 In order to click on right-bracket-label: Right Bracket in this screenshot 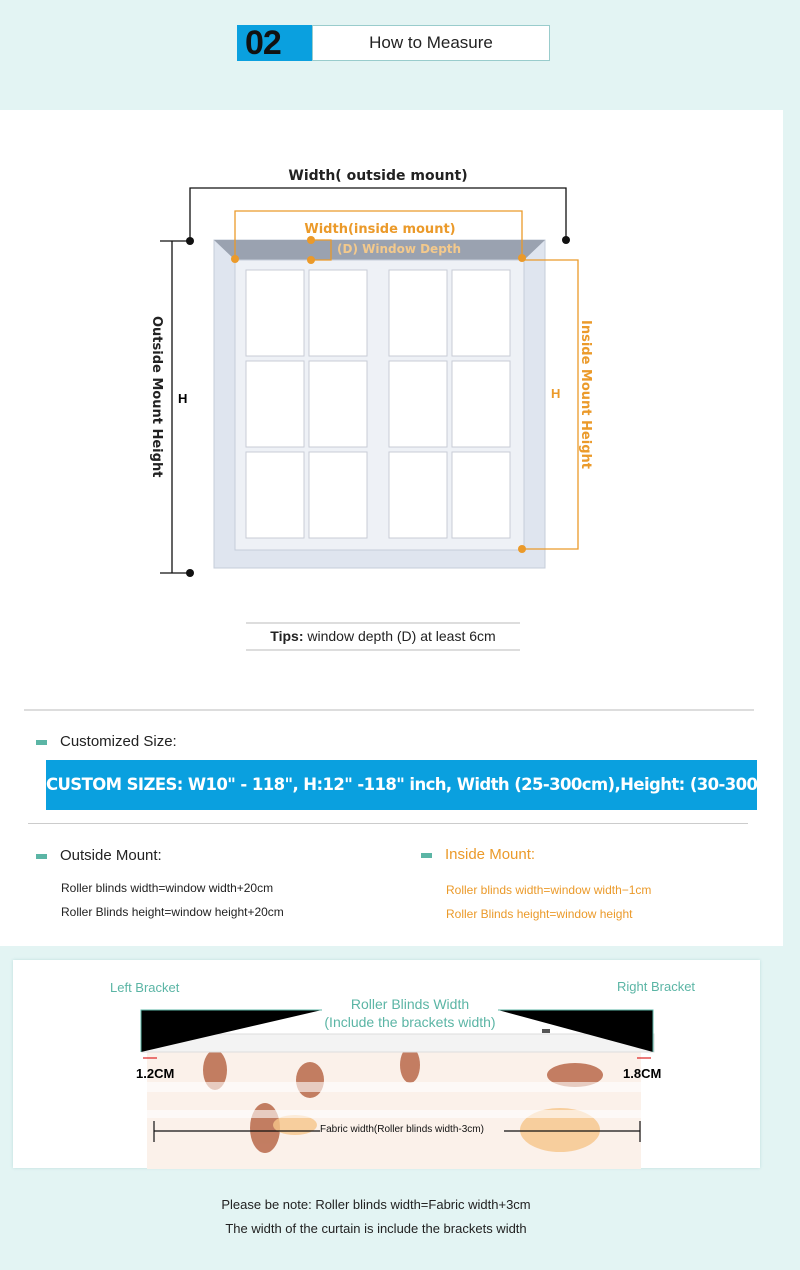, I will do `click(656, 986)`.